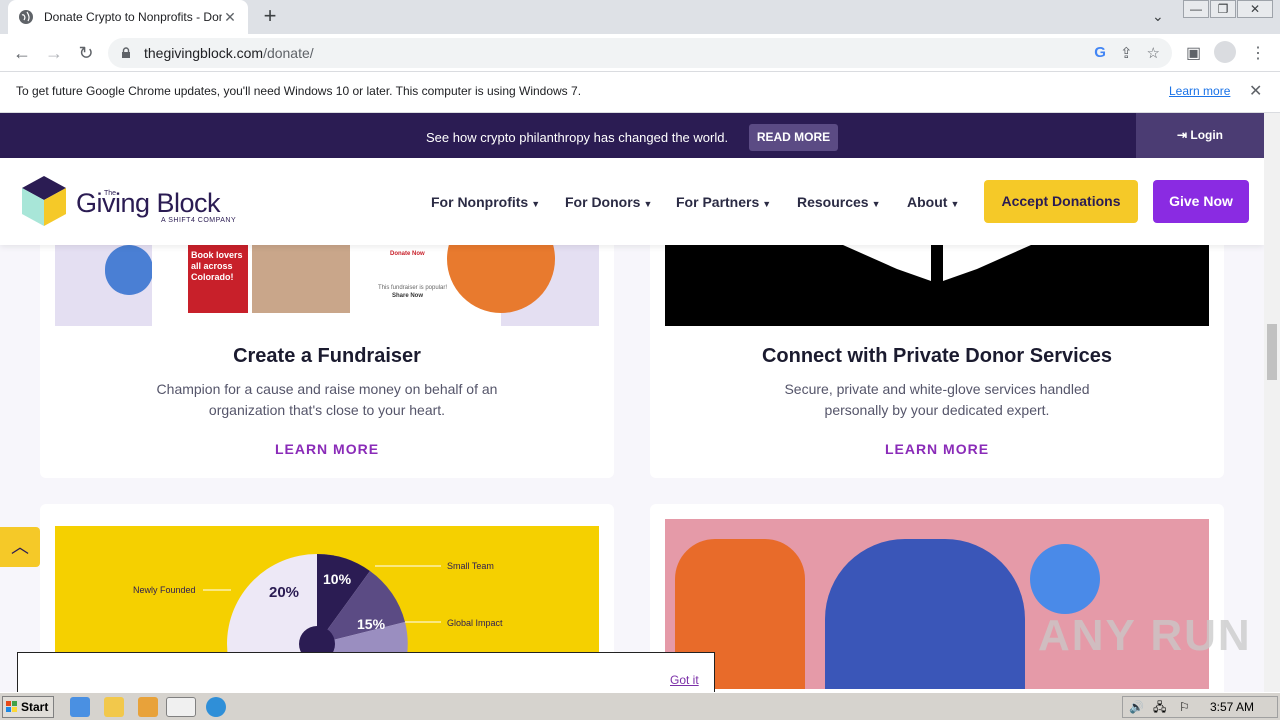  I want to click on windows-flag-icon, so click(11, 706).